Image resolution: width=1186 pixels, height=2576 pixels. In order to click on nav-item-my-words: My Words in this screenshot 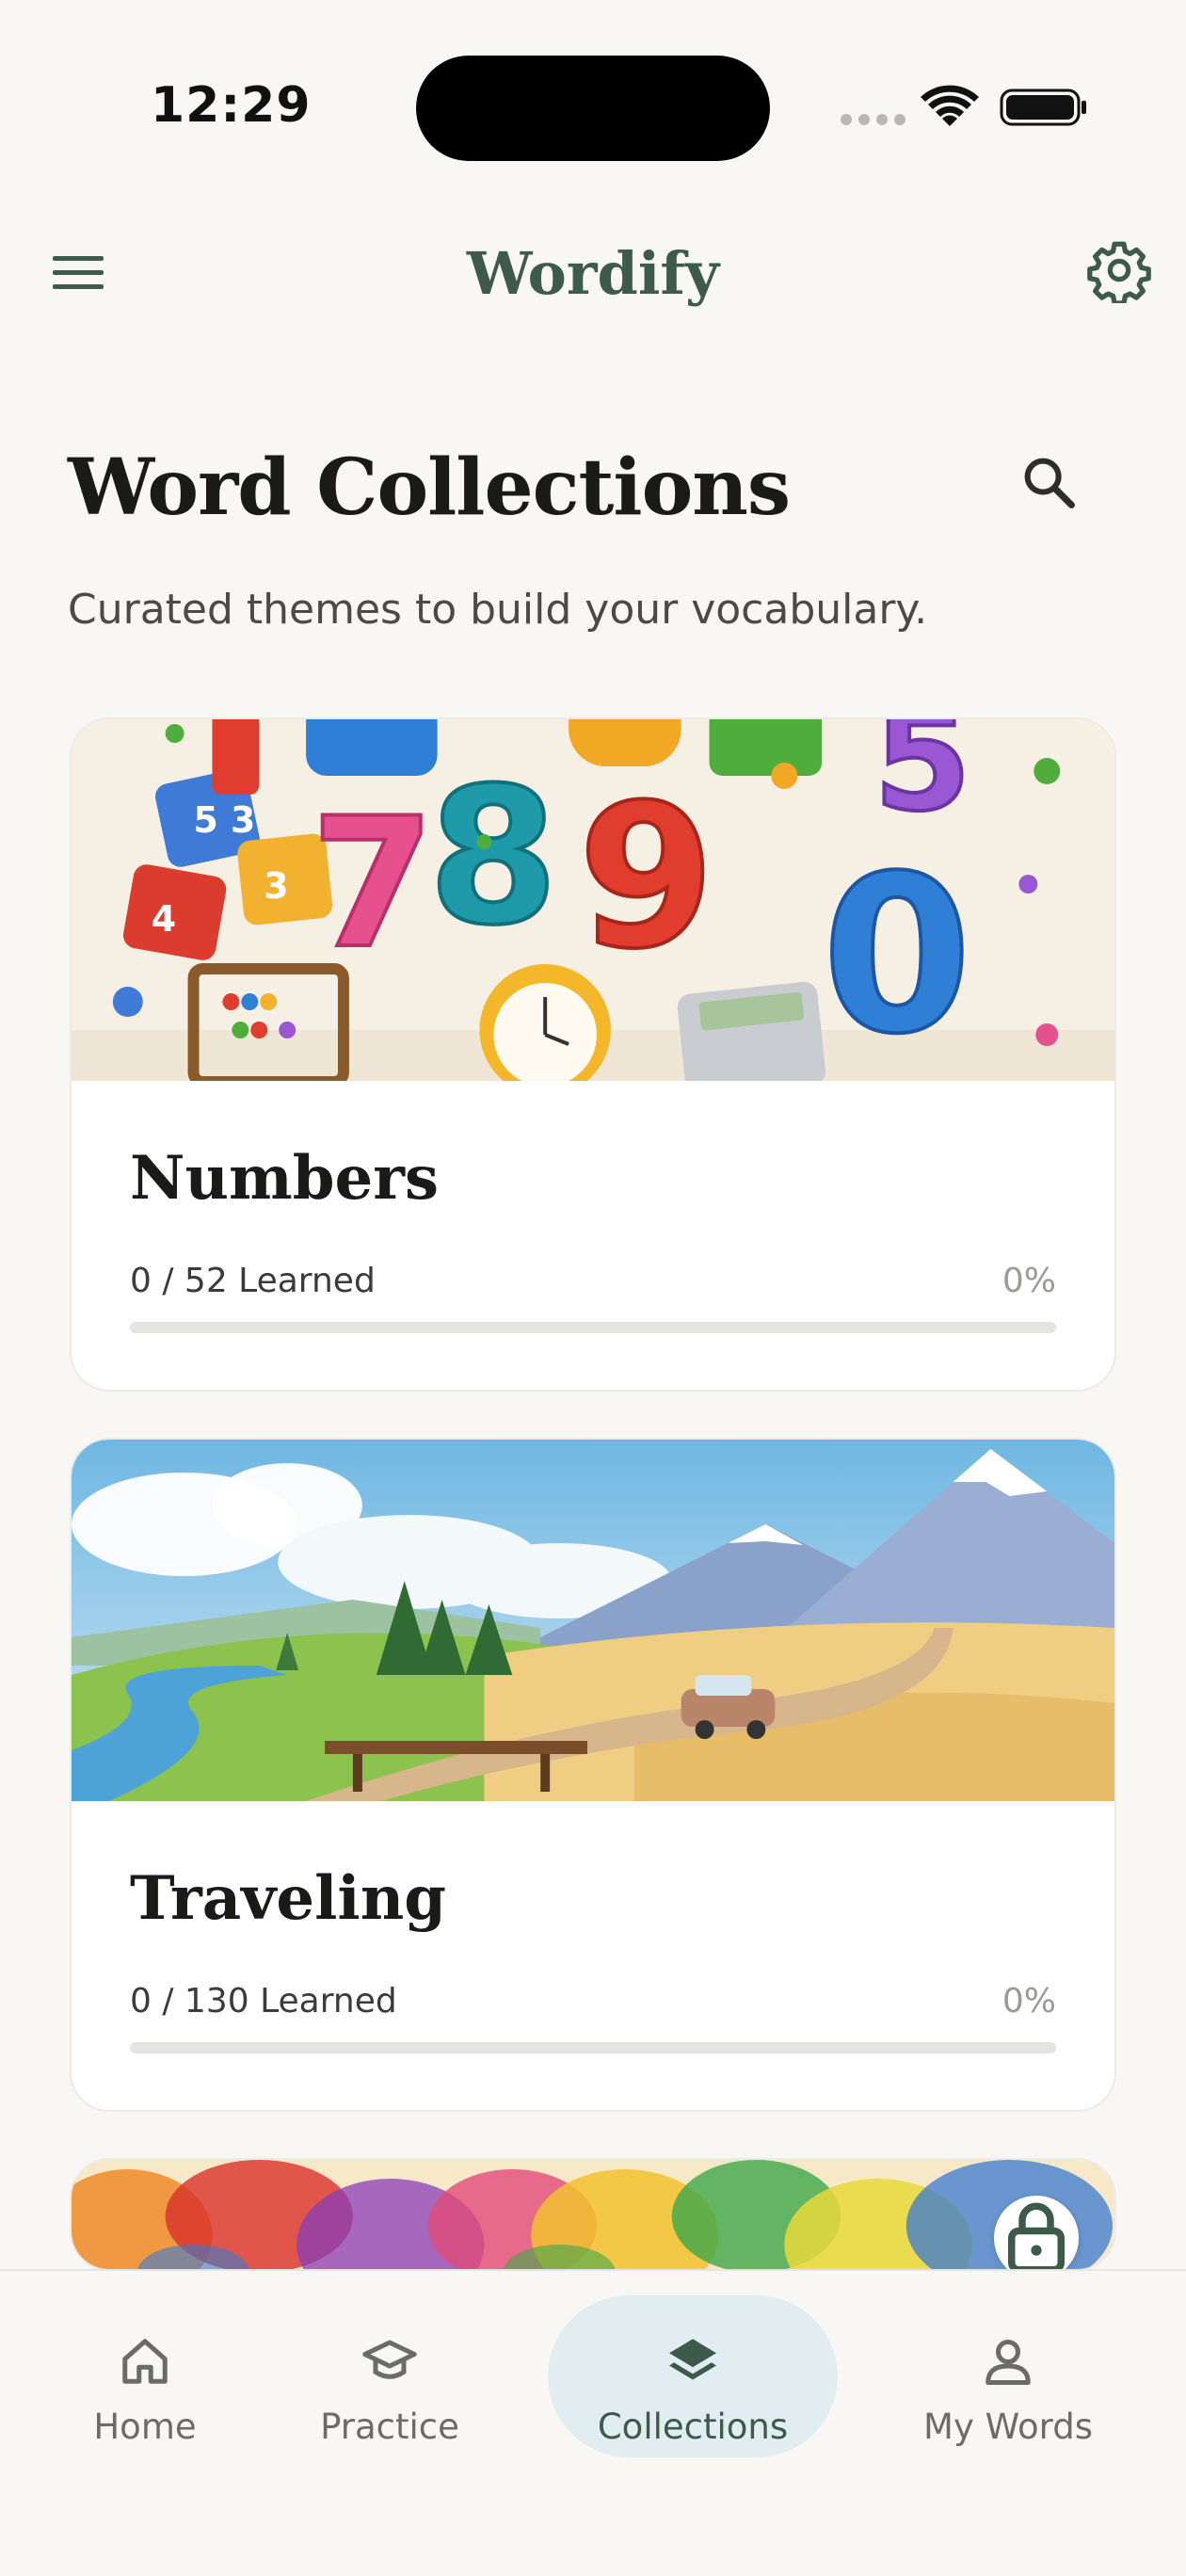, I will do `click(1008, 2376)`.